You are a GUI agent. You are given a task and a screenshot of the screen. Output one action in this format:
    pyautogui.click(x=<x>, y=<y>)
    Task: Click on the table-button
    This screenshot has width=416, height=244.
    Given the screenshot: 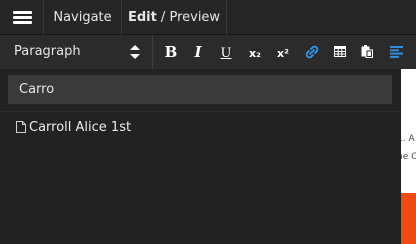 What is the action you would take?
    pyautogui.click(x=340, y=52)
    